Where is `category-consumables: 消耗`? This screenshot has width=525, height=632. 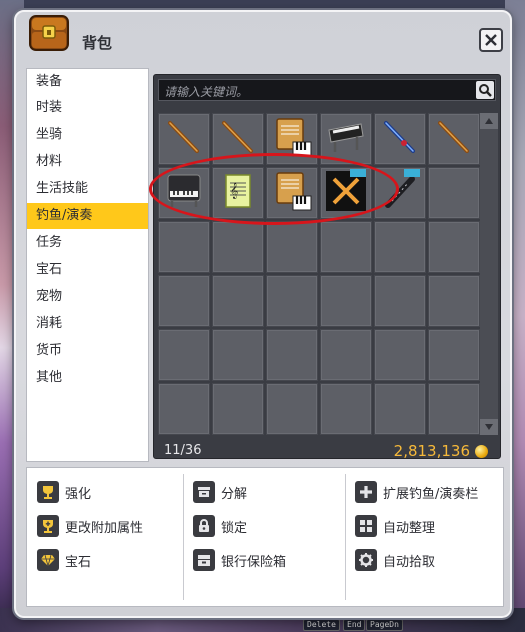
category-consumables: 消耗 is located at coordinates (87, 324).